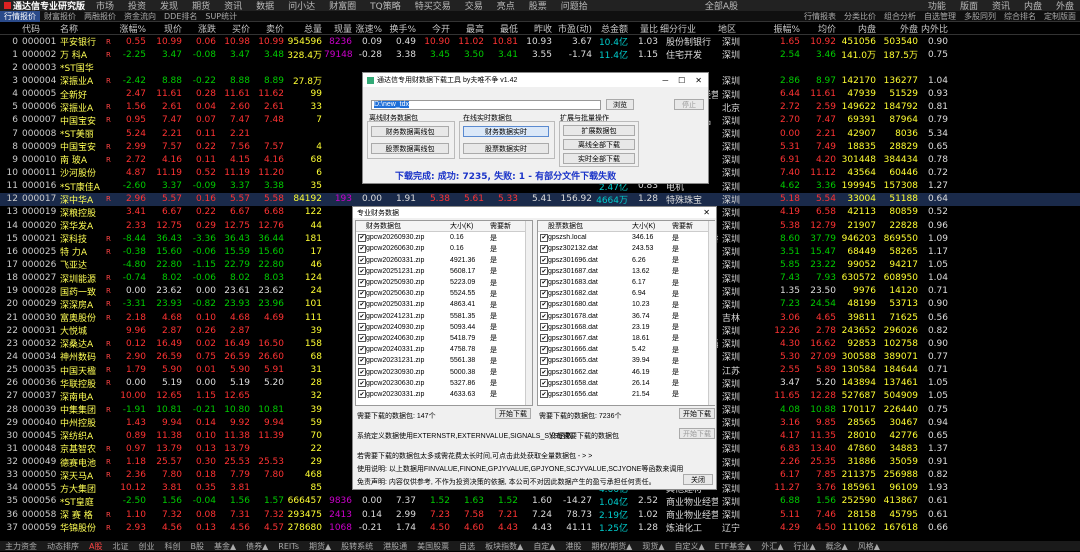  I want to click on toolbar-item: DDE排名, so click(180, 16).